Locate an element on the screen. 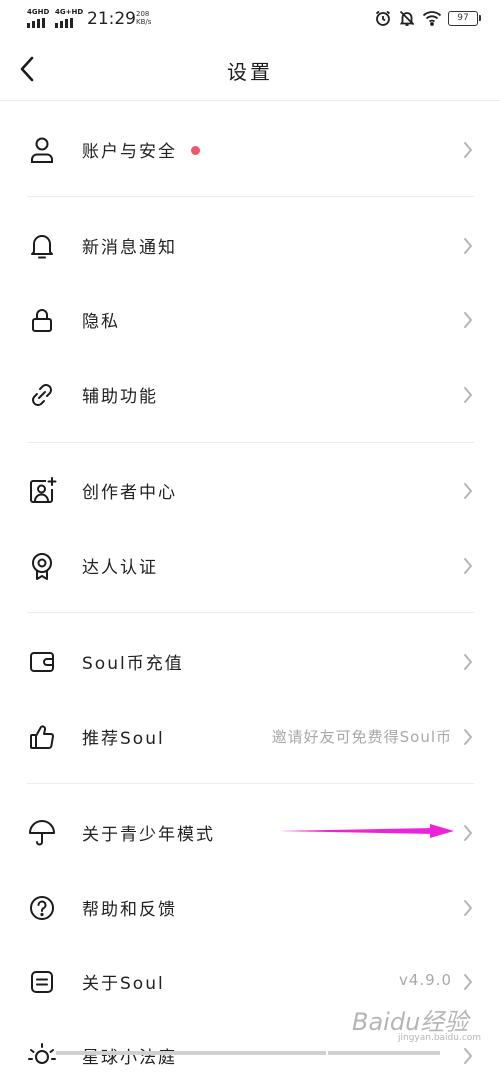 Image resolution: width=500 pixels, height=1090 pixels. settings-item-label: 隐私 is located at coordinates (101, 322).